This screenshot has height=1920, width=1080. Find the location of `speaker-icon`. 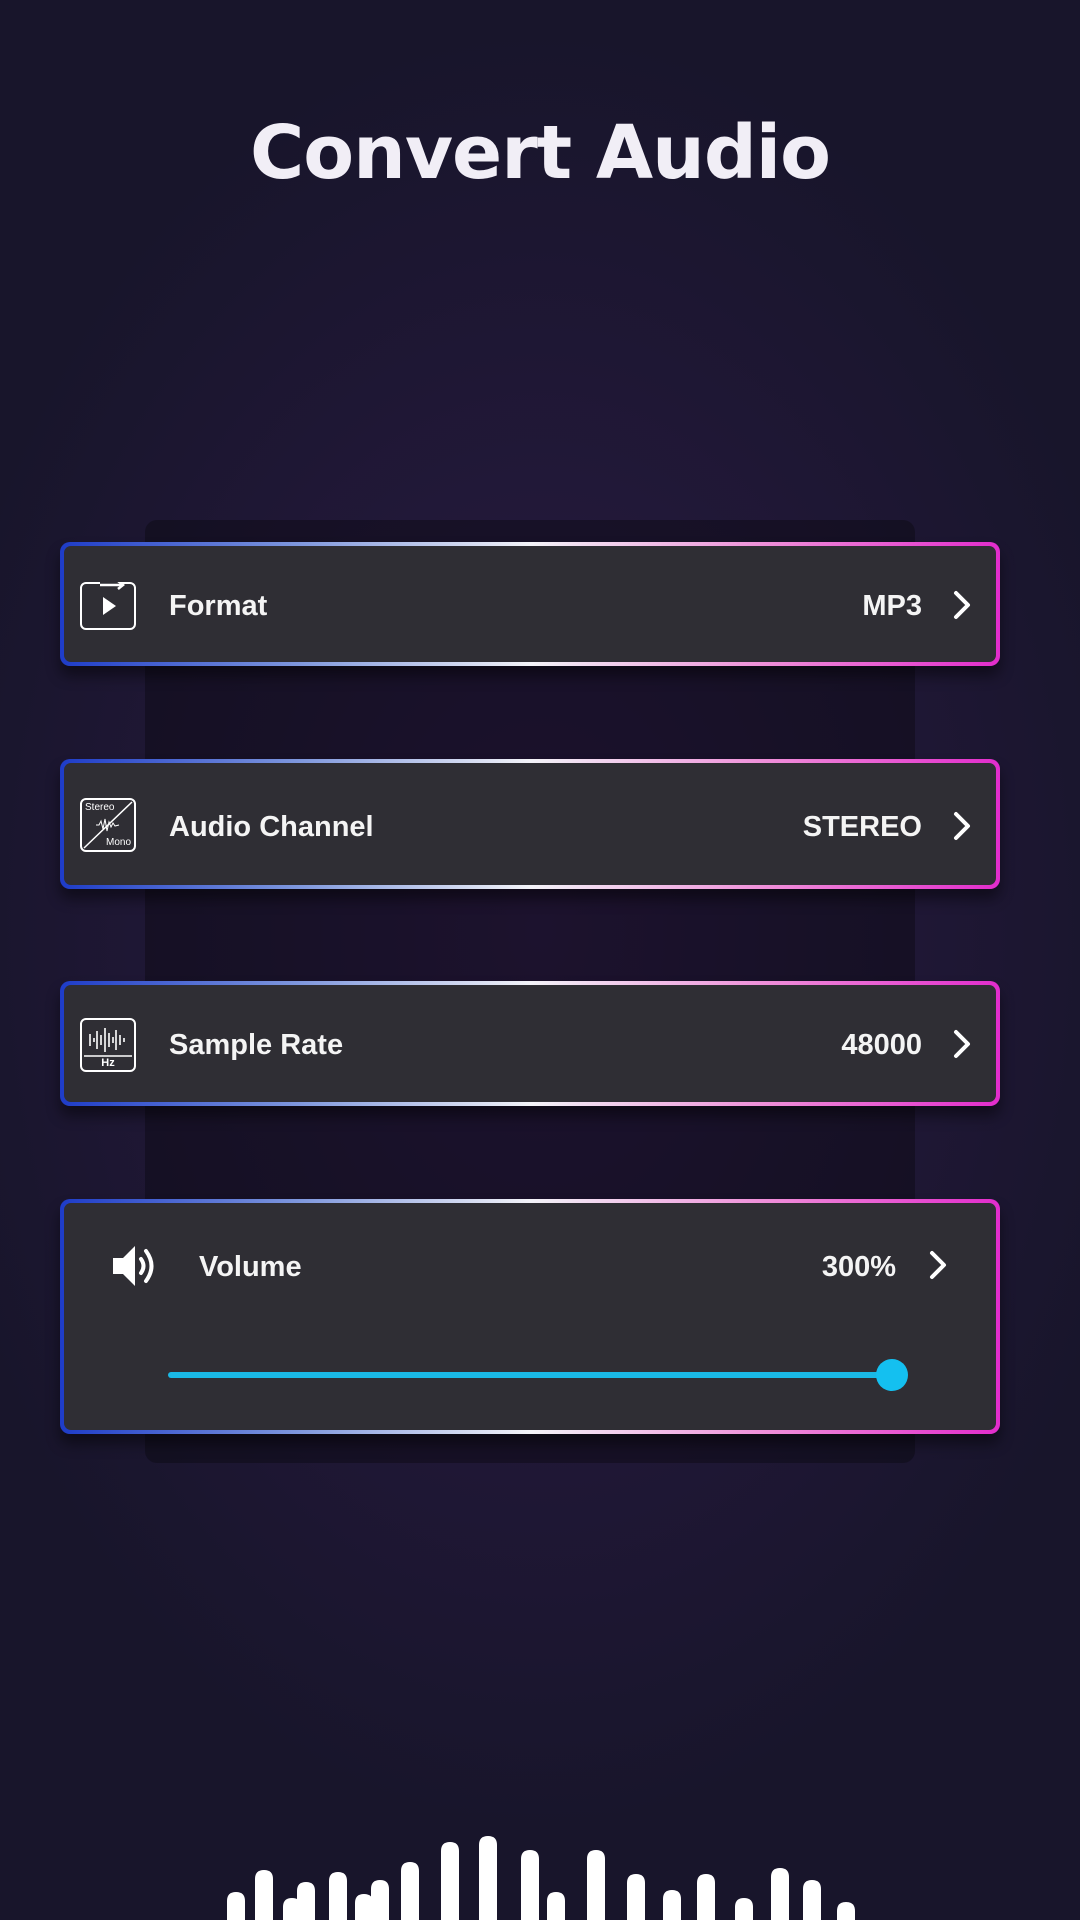

speaker-icon is located at coordinates (133, 1266).